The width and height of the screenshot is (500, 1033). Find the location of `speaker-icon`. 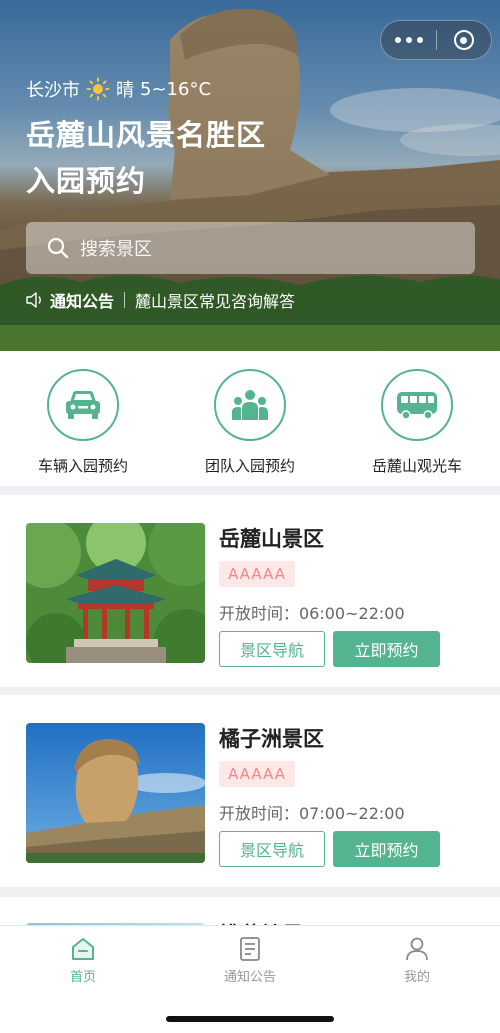

speaker-icon is located at coordinates (33, 300).